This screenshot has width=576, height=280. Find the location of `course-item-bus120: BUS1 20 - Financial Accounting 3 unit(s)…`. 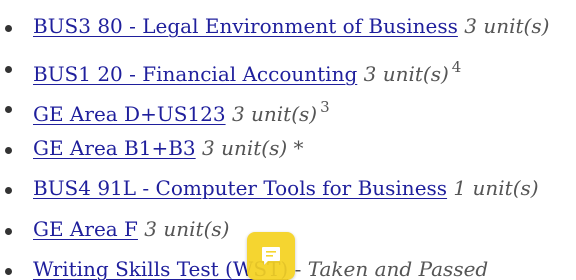

course-item-bus120: BUS1 20 - Financial Accounting 3 unit(s)… is located at coordinates (288, 67).